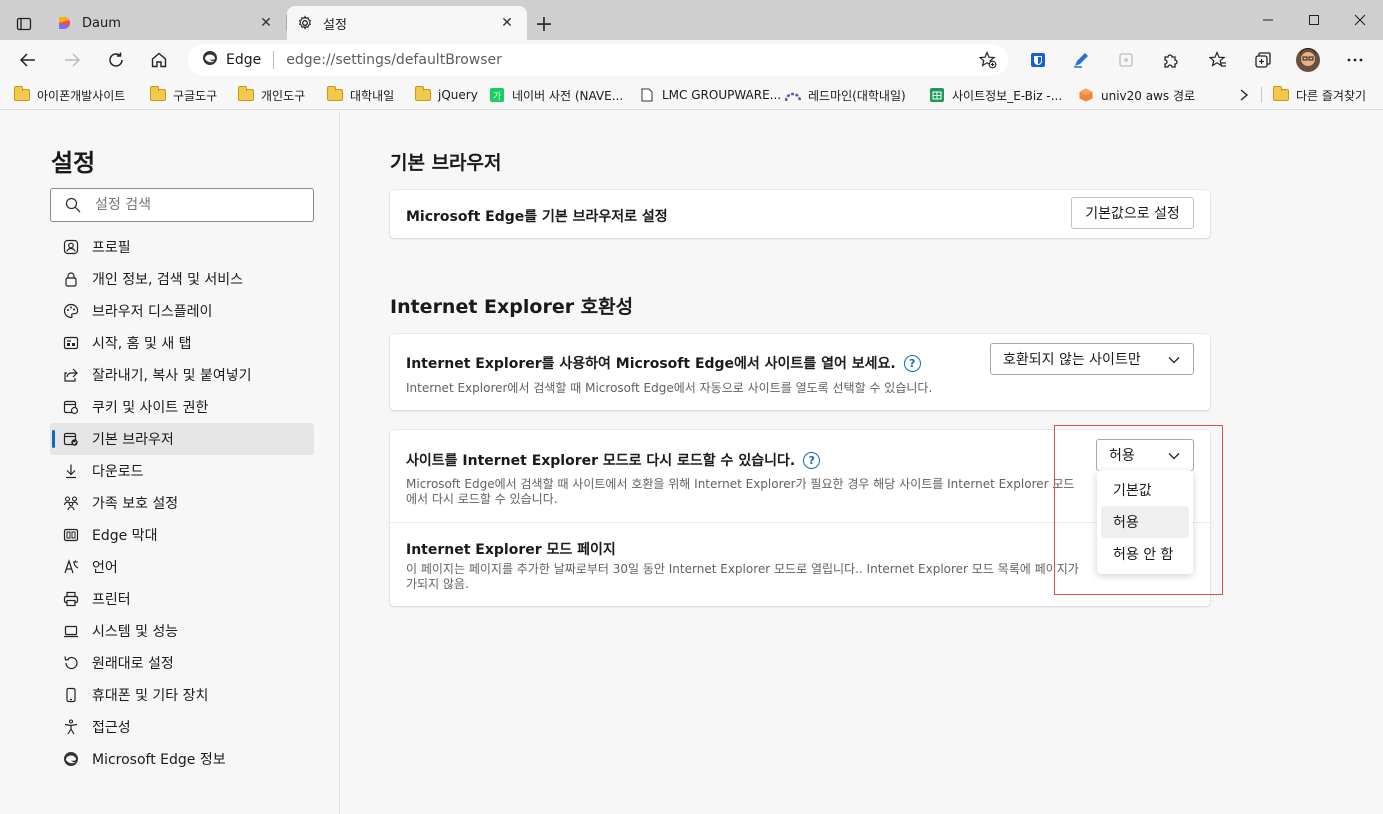 The height and width of the screenshot is (814, 1383). I want to click on sidebar-item-label: 잘라내기, 복사 및 붙여넣기, so click(172, 376).